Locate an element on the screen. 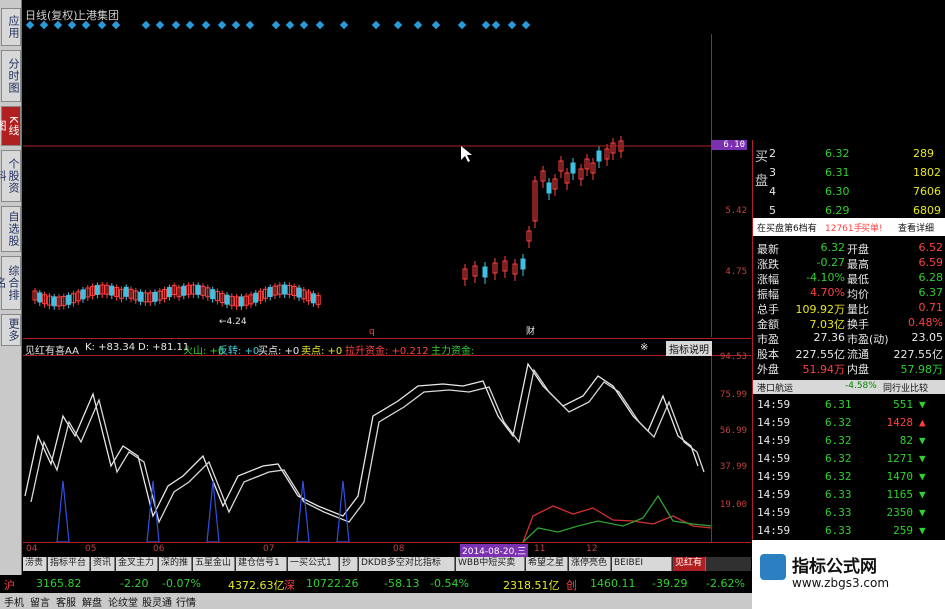  orderbook-row: 4 6.30 7606 is located at coordinates (849, 191).